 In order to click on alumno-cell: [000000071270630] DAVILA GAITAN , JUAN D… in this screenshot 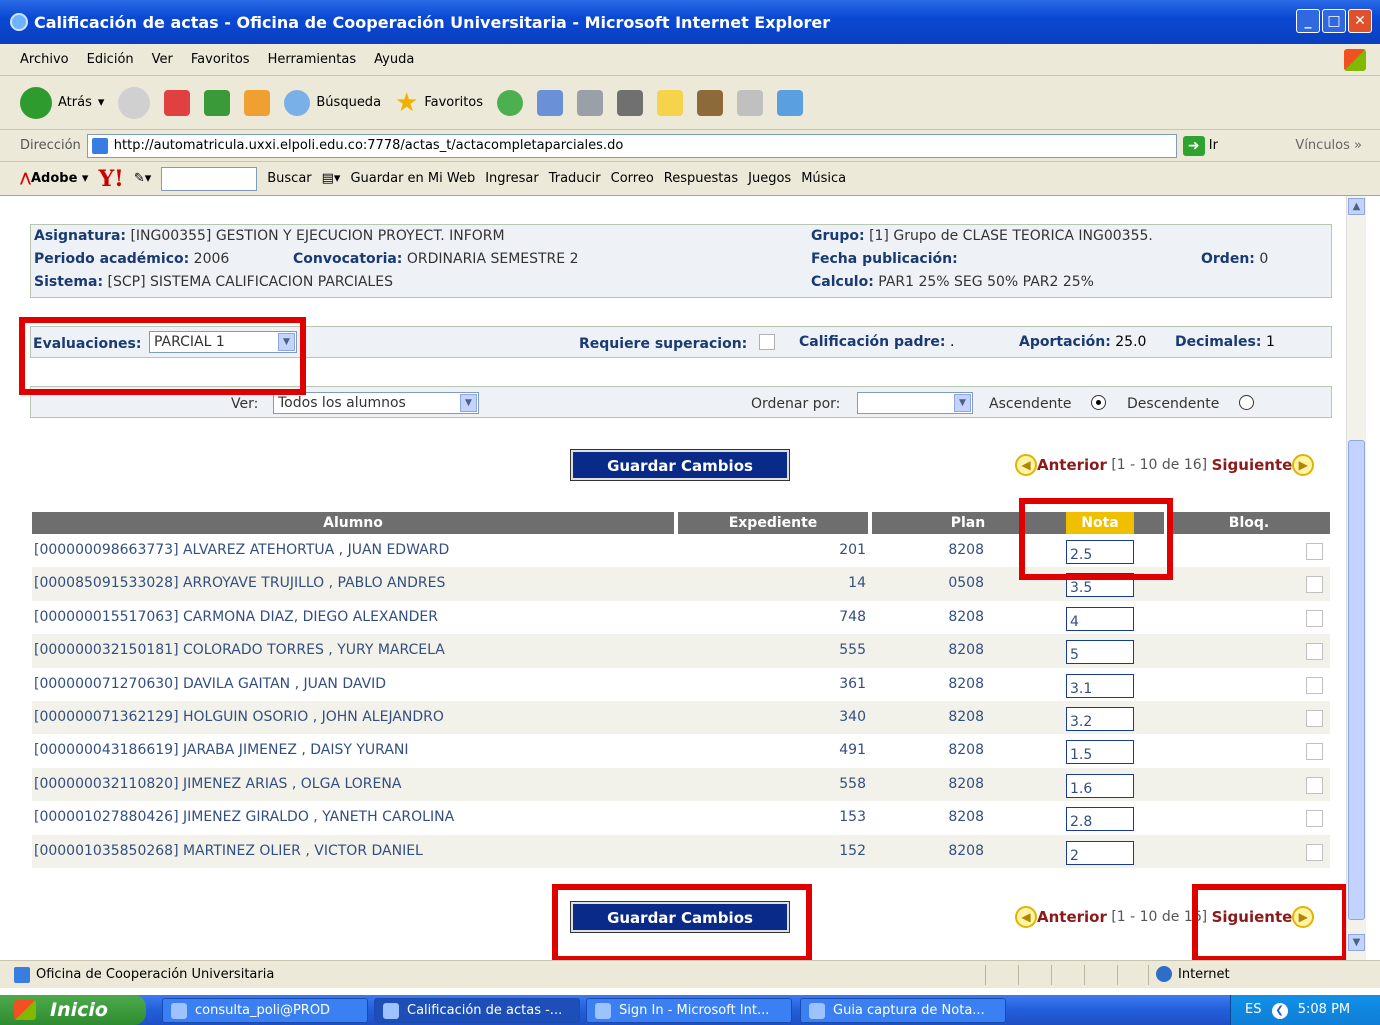, I will do `click(210, 684)`.